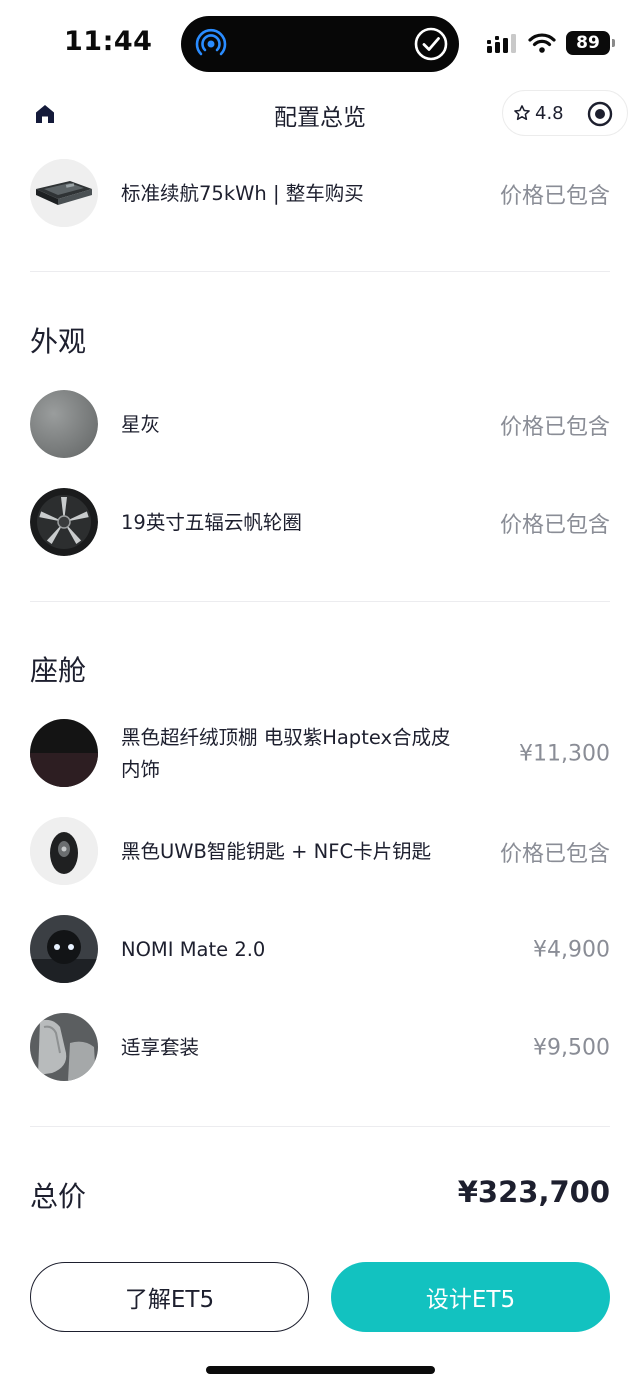  I want to click on check-circle-icon, so click(431, 44).